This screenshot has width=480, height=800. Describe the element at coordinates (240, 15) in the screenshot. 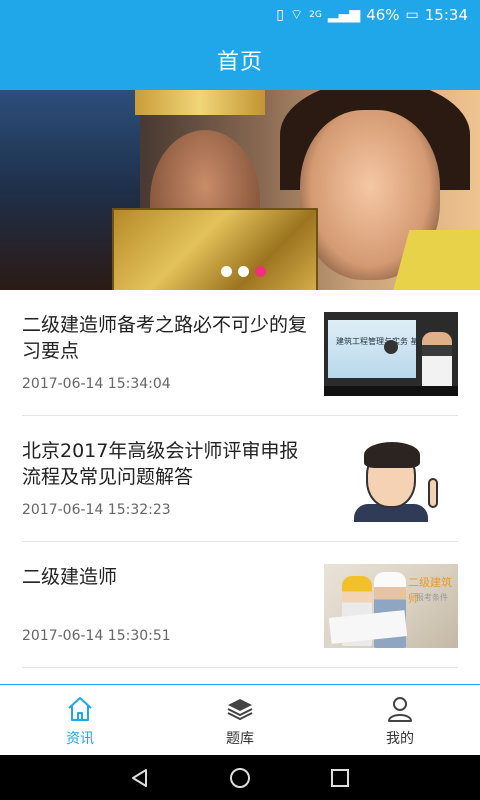

I see `status-bar: ▯ ⌔ 2G ▂▄▆ 46% ▭ 15:34` at that location.